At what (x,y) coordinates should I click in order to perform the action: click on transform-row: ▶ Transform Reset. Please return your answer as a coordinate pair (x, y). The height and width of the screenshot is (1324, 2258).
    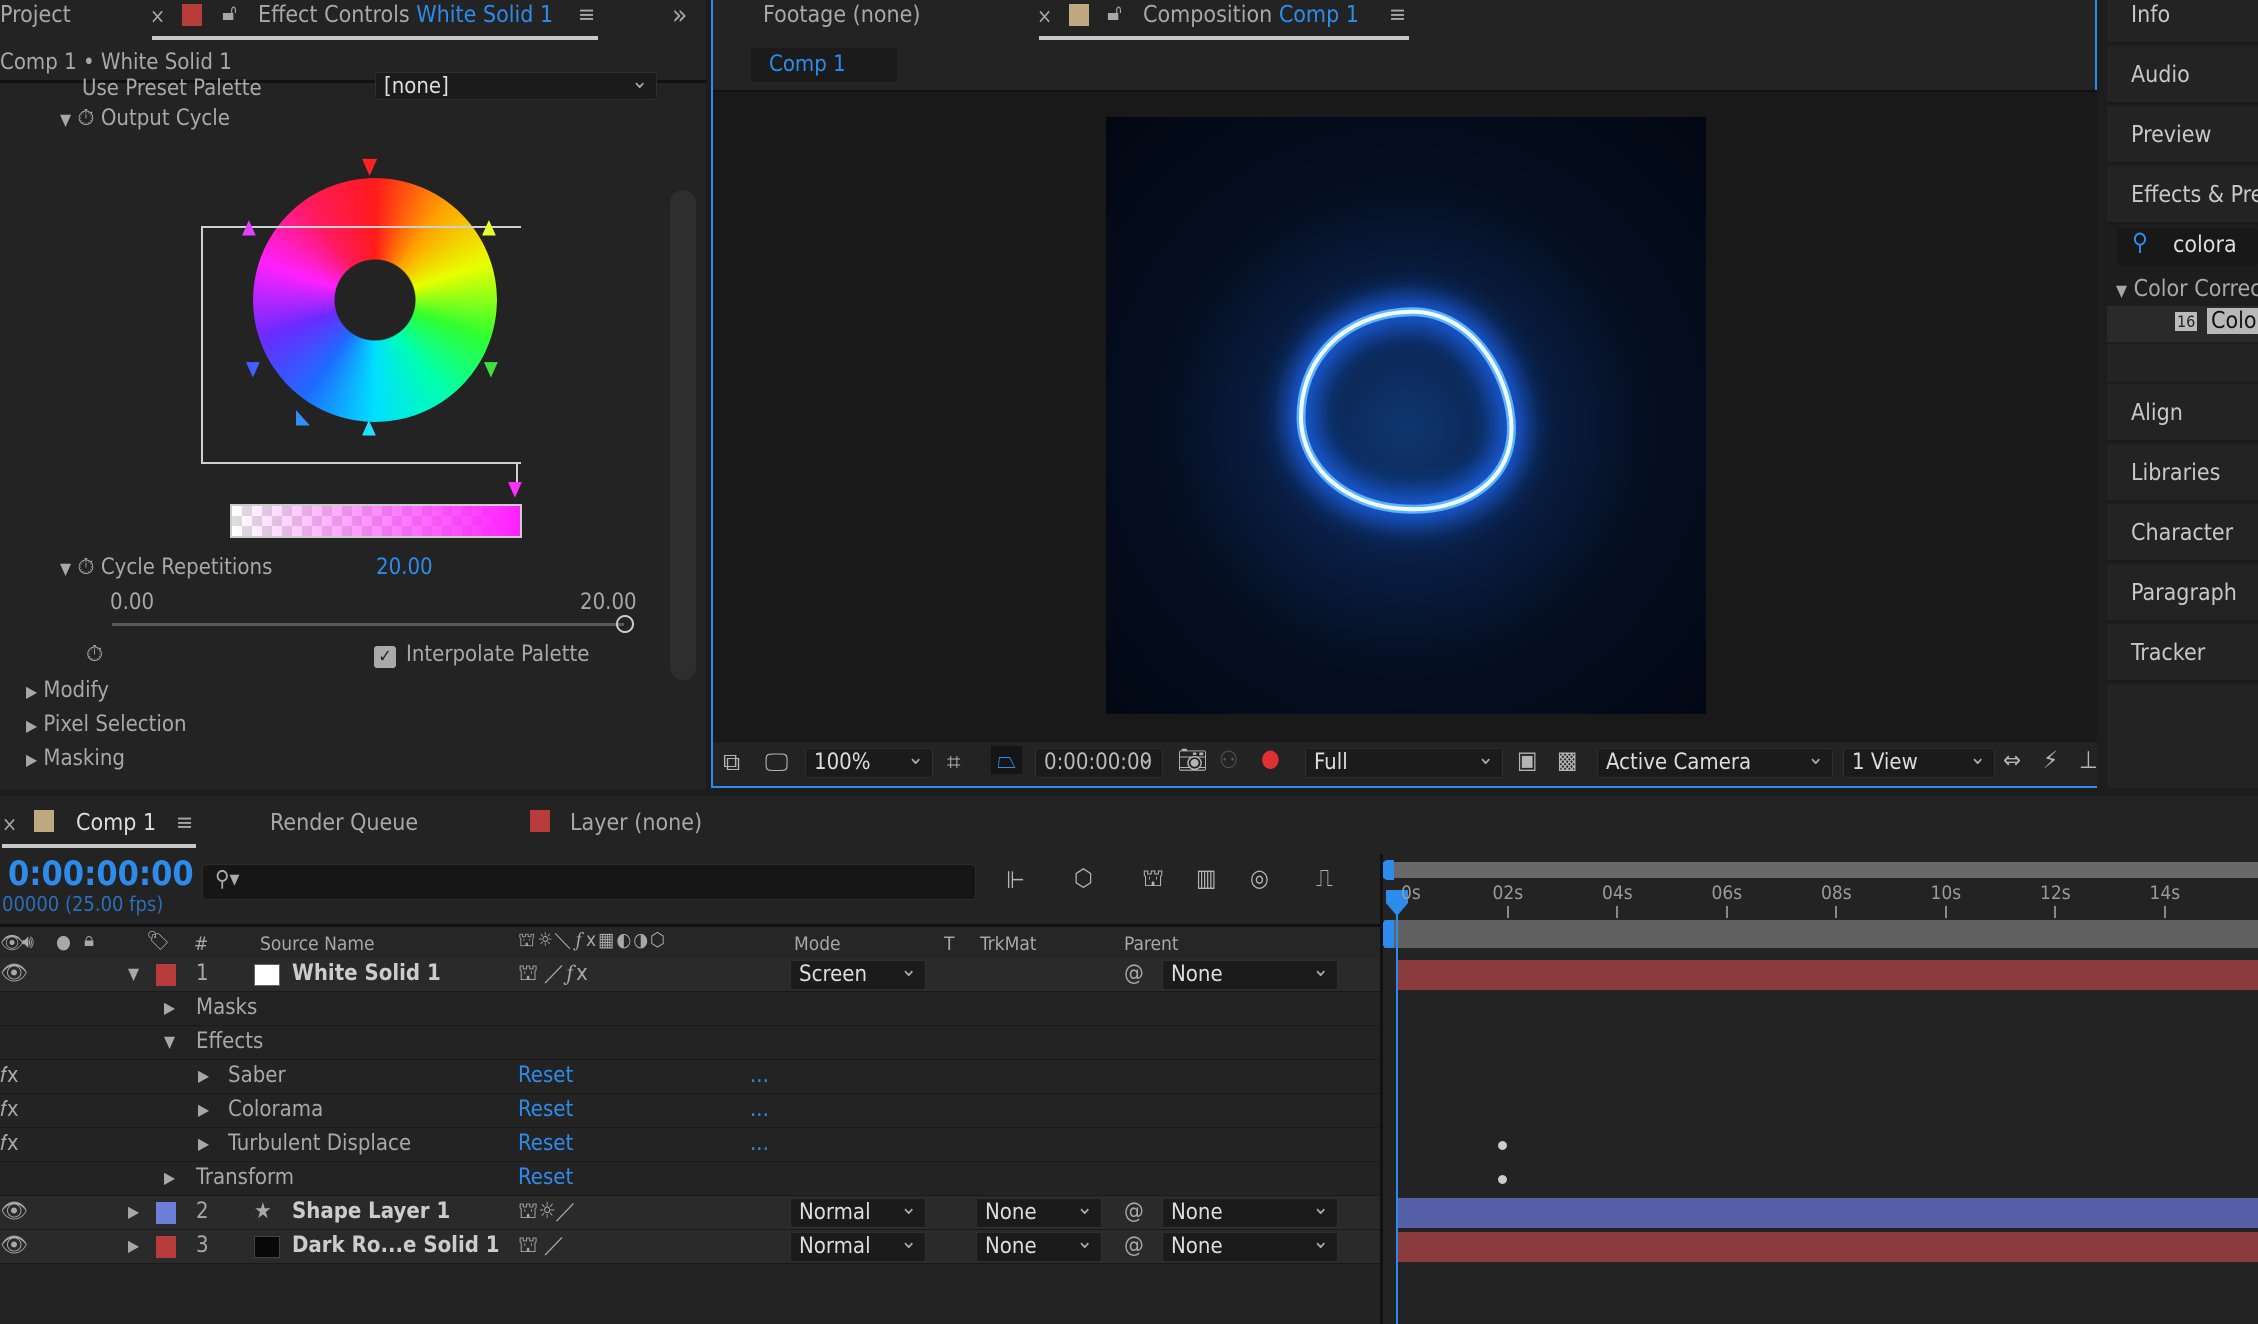
    Looking at the image, I should click on (690, 1179).